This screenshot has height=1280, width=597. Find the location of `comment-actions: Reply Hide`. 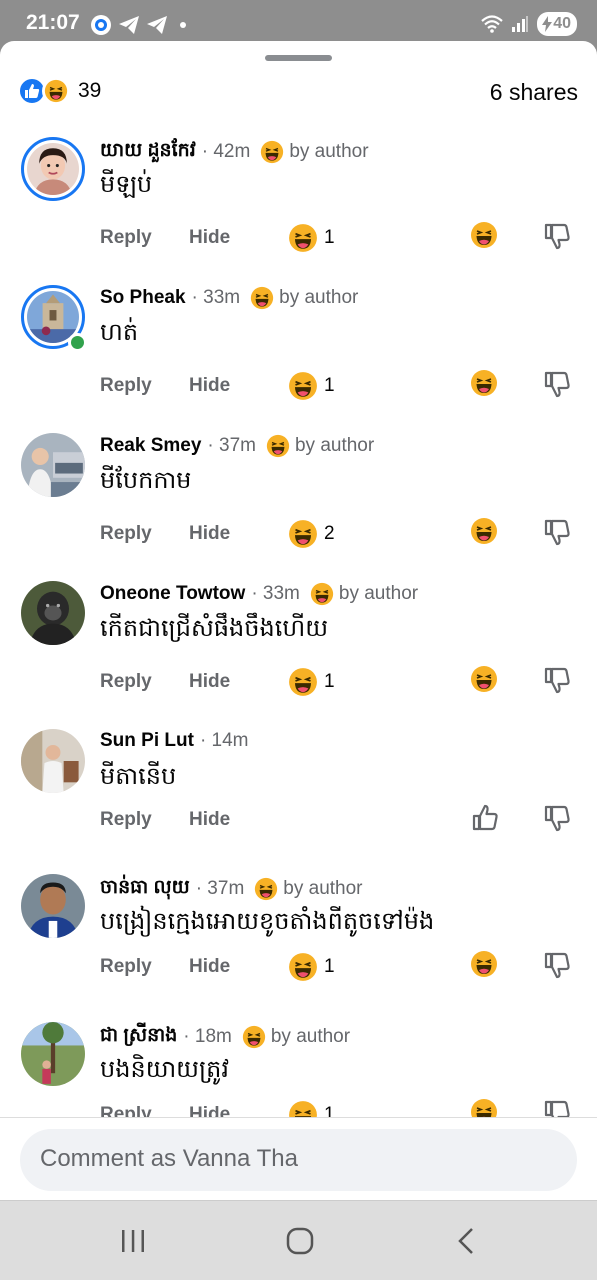

comment-actions: Reply Hide is located at coordinates (340, 821).